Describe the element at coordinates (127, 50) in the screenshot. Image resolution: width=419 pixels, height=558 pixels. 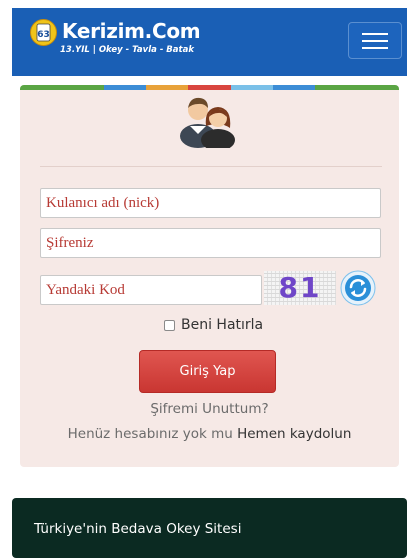
I see `brand-tagline: 13.YIL | Okey - Tavla - Batak` at that location.